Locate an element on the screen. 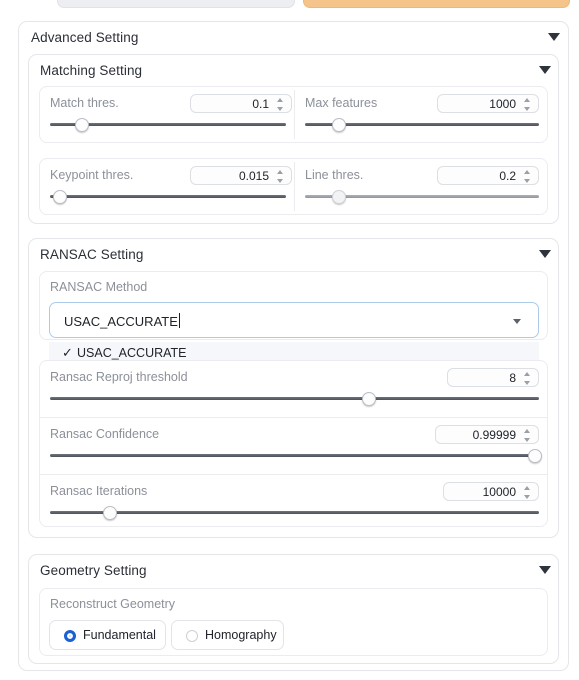  line-thres-slider is located at coordinates (422, 197).